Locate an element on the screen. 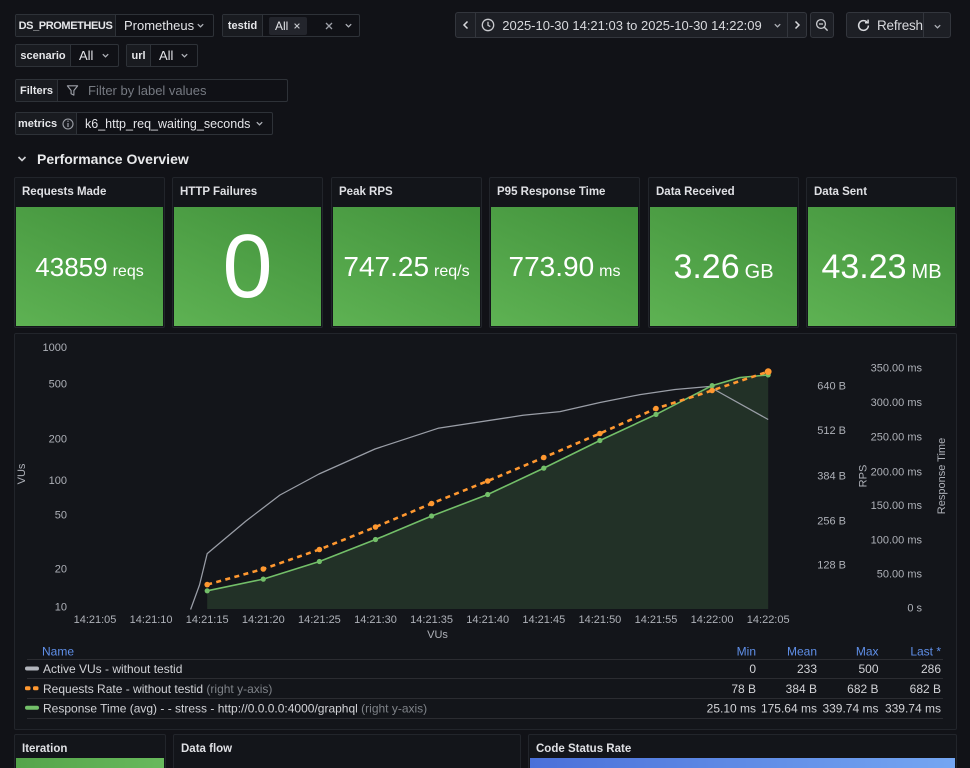  svg-text: 50.00 ms is located at coordinates (900, 574).